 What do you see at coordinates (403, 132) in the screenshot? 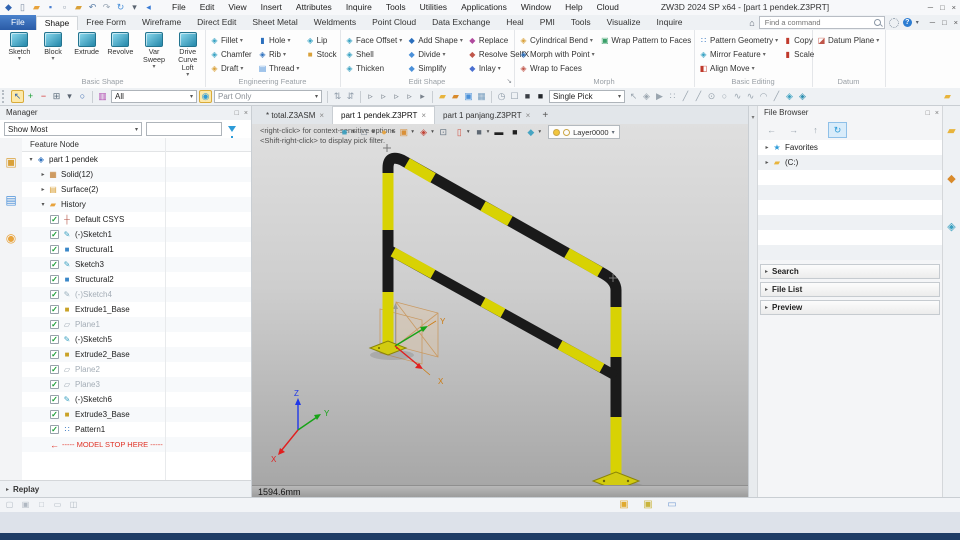
I see `render-mode-icon: ▣` at bounding box center [403, 132].